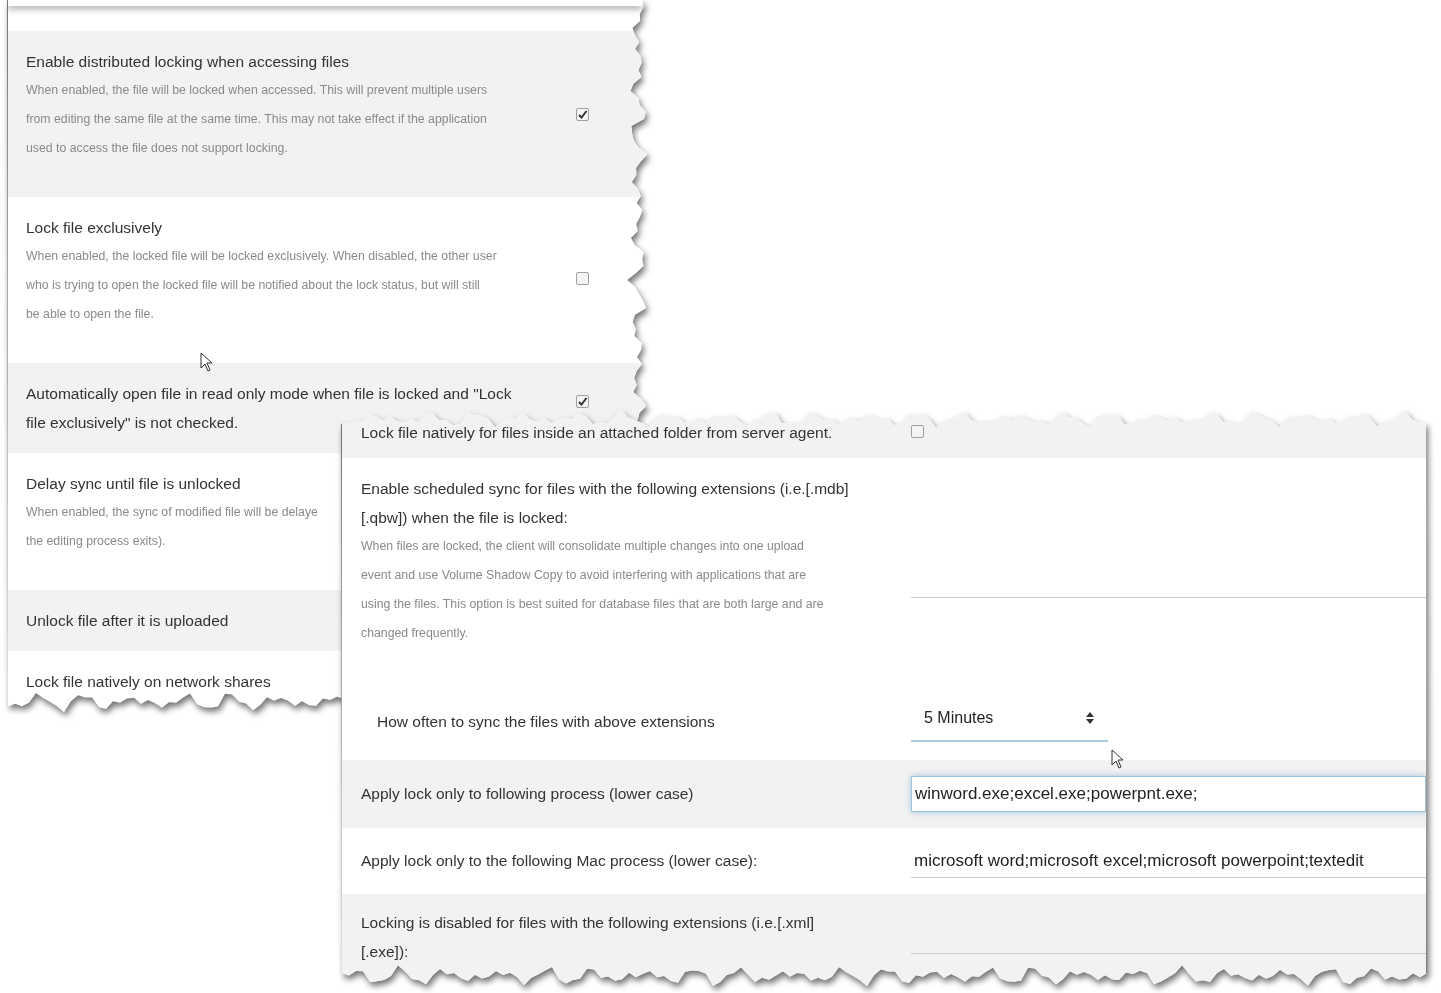 The image size is (1441, 993). I want to click on setting-label: Enable distributed locking when accessing files, so click(188, 62).